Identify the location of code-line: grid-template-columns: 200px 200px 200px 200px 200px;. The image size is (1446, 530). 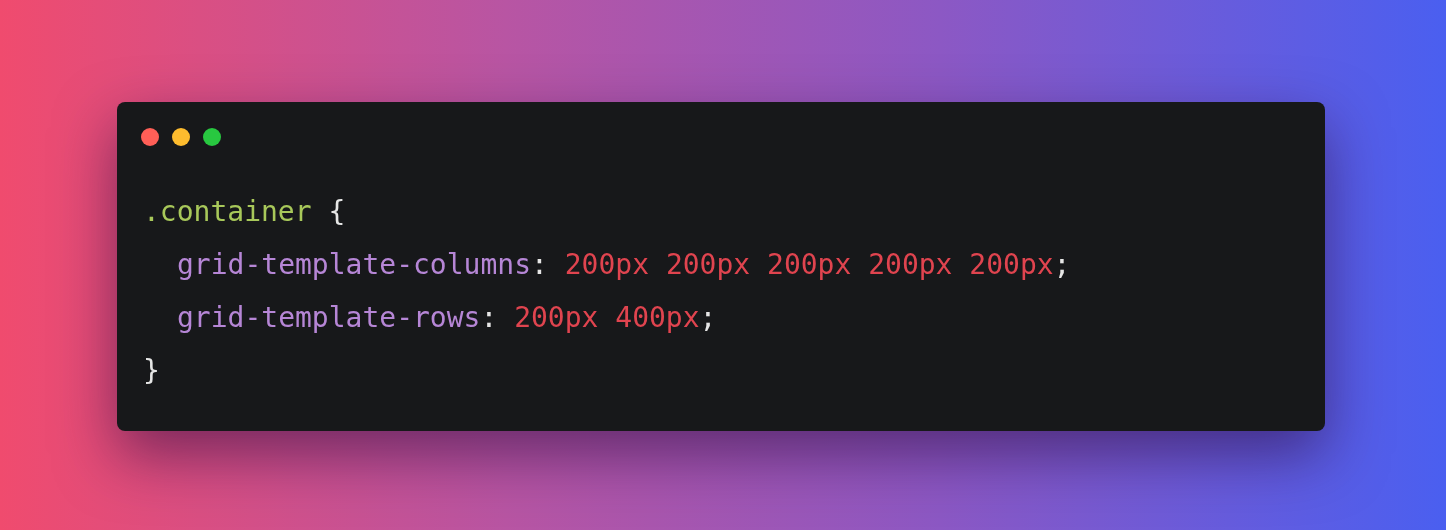
(623, 265).